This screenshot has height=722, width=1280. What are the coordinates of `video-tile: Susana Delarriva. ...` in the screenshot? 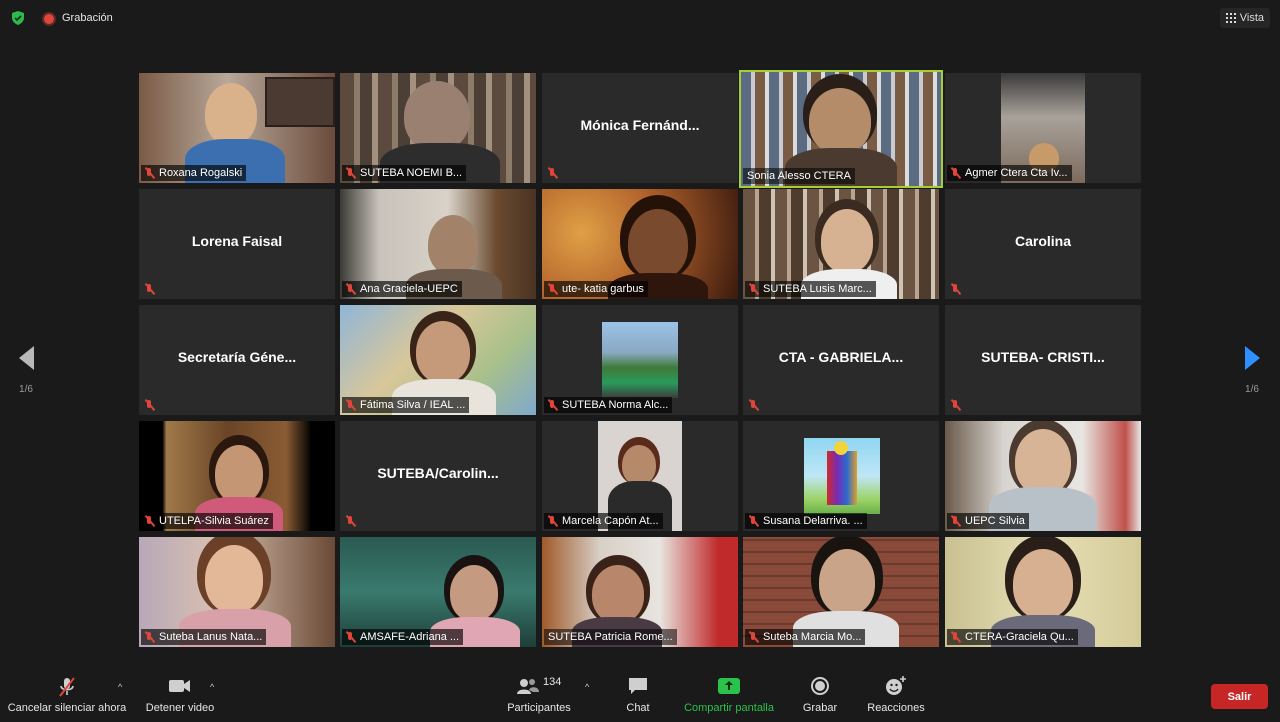 It's located at (841, 476).